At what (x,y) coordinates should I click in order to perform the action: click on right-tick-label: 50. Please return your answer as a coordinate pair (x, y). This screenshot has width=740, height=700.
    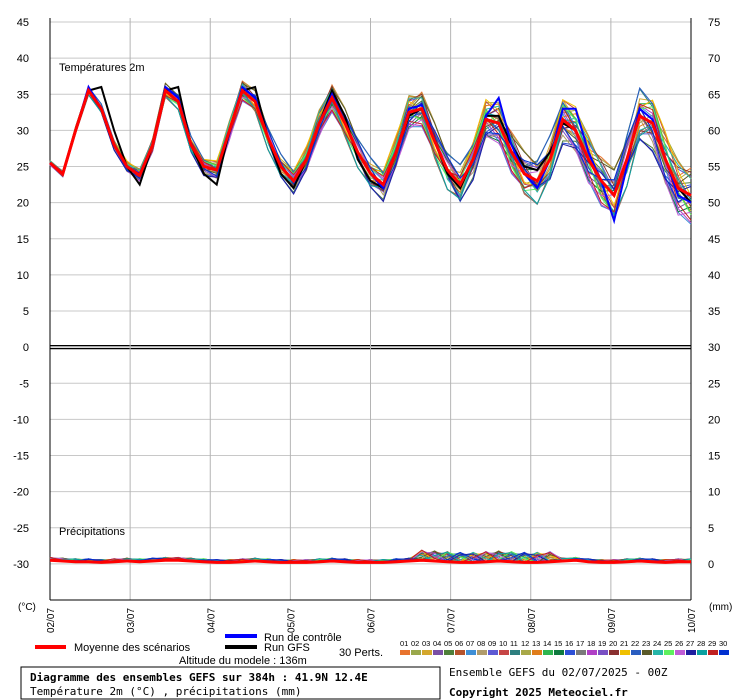
    Looking at the image, I should click on (714, 204).